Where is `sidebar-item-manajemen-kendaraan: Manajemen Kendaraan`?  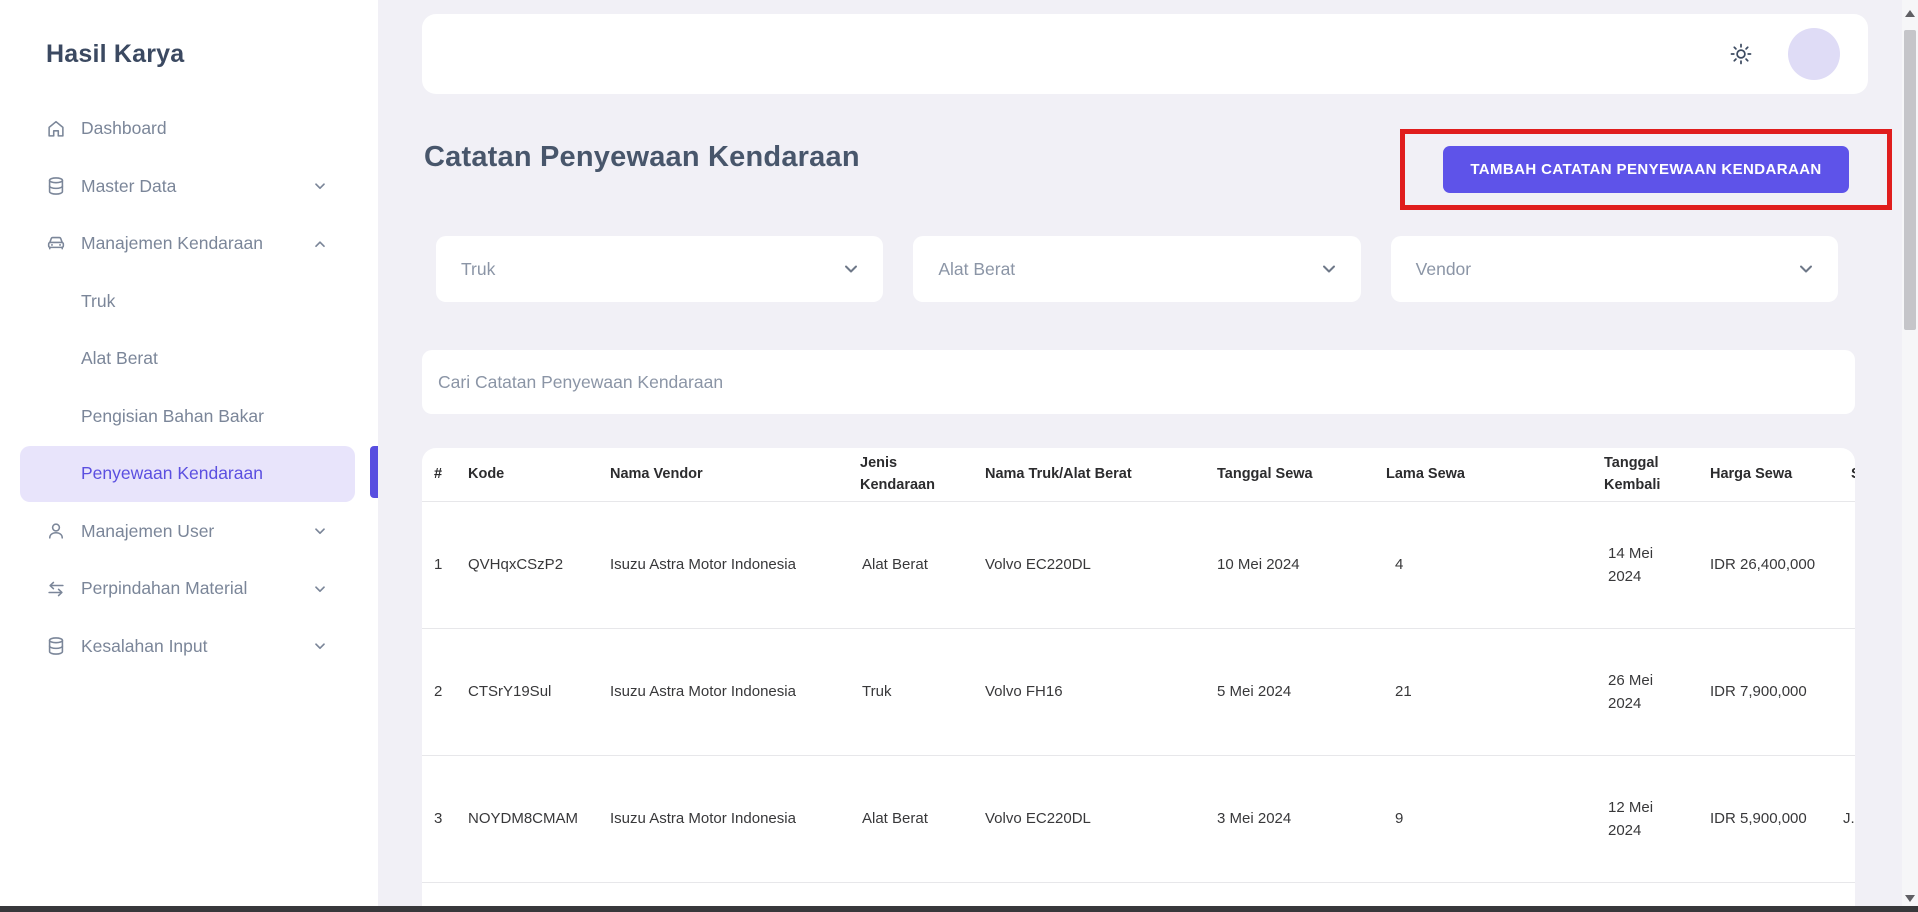
sidebar-item-manajemen-kendaraan: Manajemen Kendaraan is located at coordinates (189, 244).